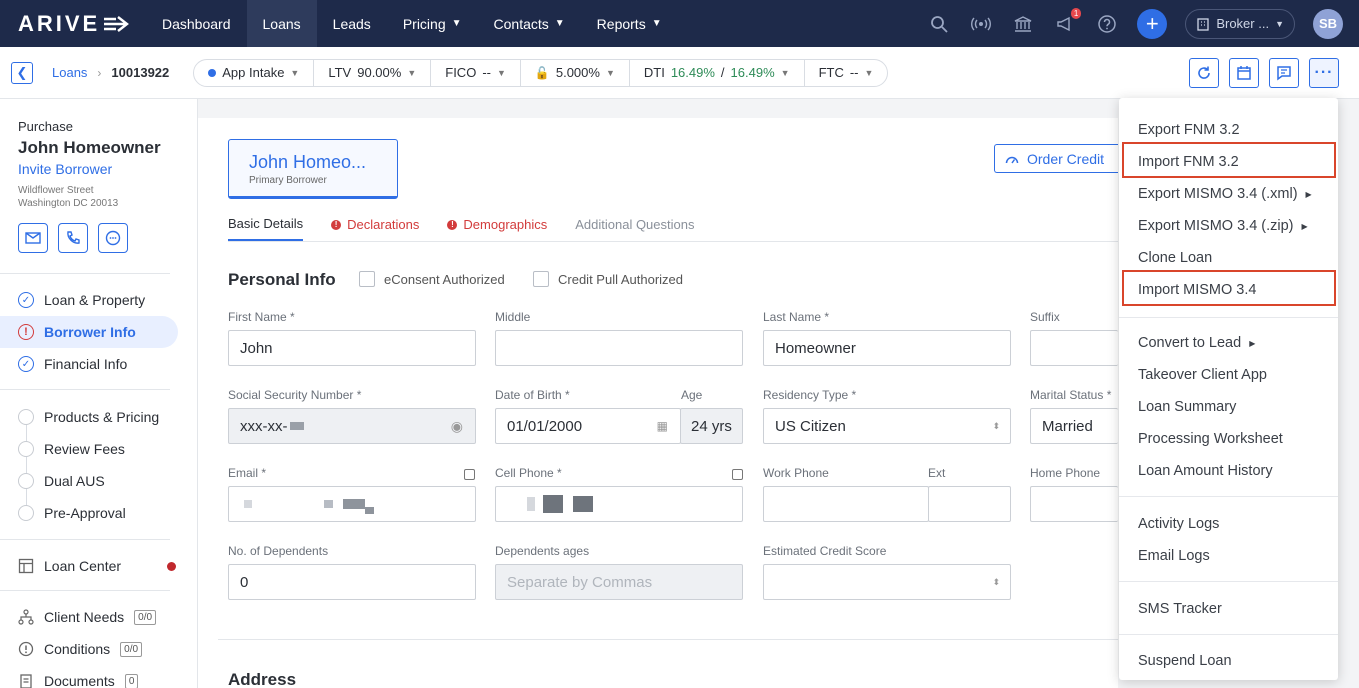 This screenshot has width=1359, height=688. Describe the element at coordinates (113, 238) in the screenshot. I see `chat-button` at that location.